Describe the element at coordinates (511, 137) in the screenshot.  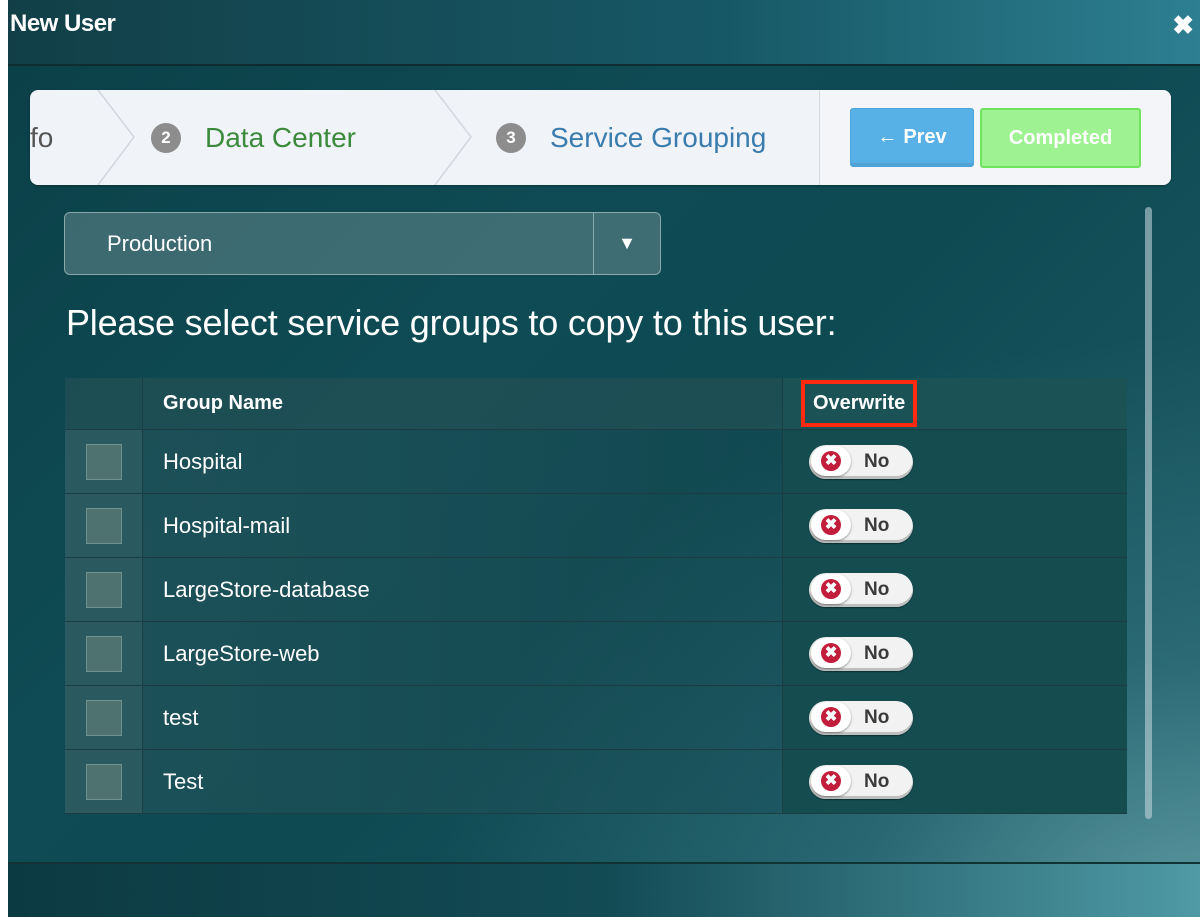
I see `step-number-badge: 3` at that location.